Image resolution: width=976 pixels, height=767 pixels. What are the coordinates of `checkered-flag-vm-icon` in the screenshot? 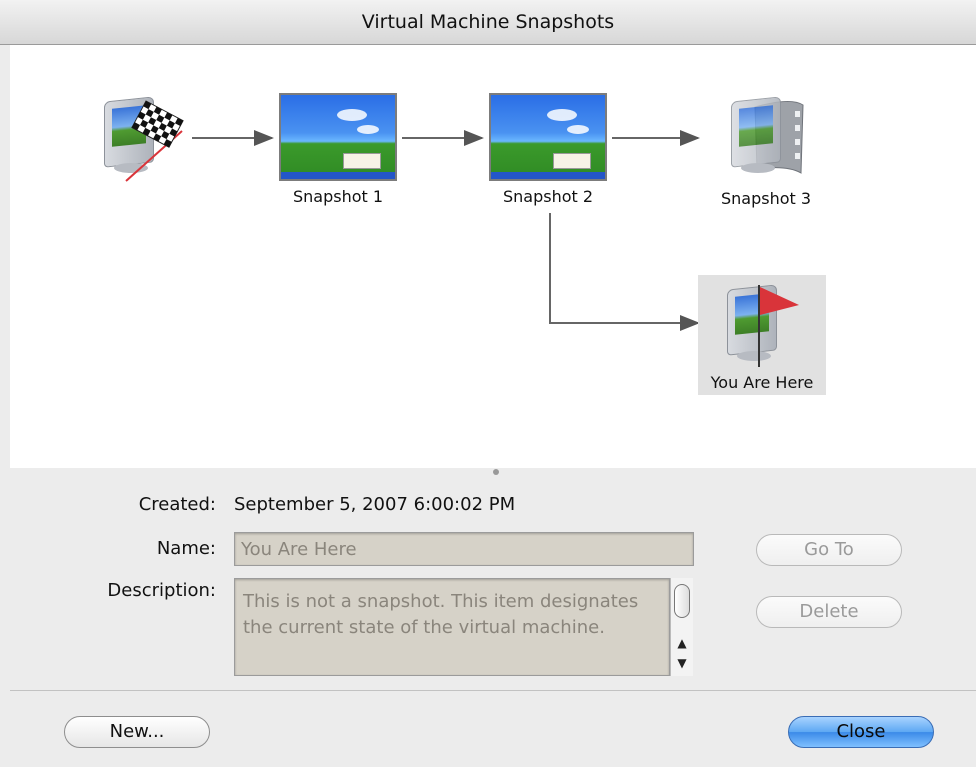 It's located at (139, 138).